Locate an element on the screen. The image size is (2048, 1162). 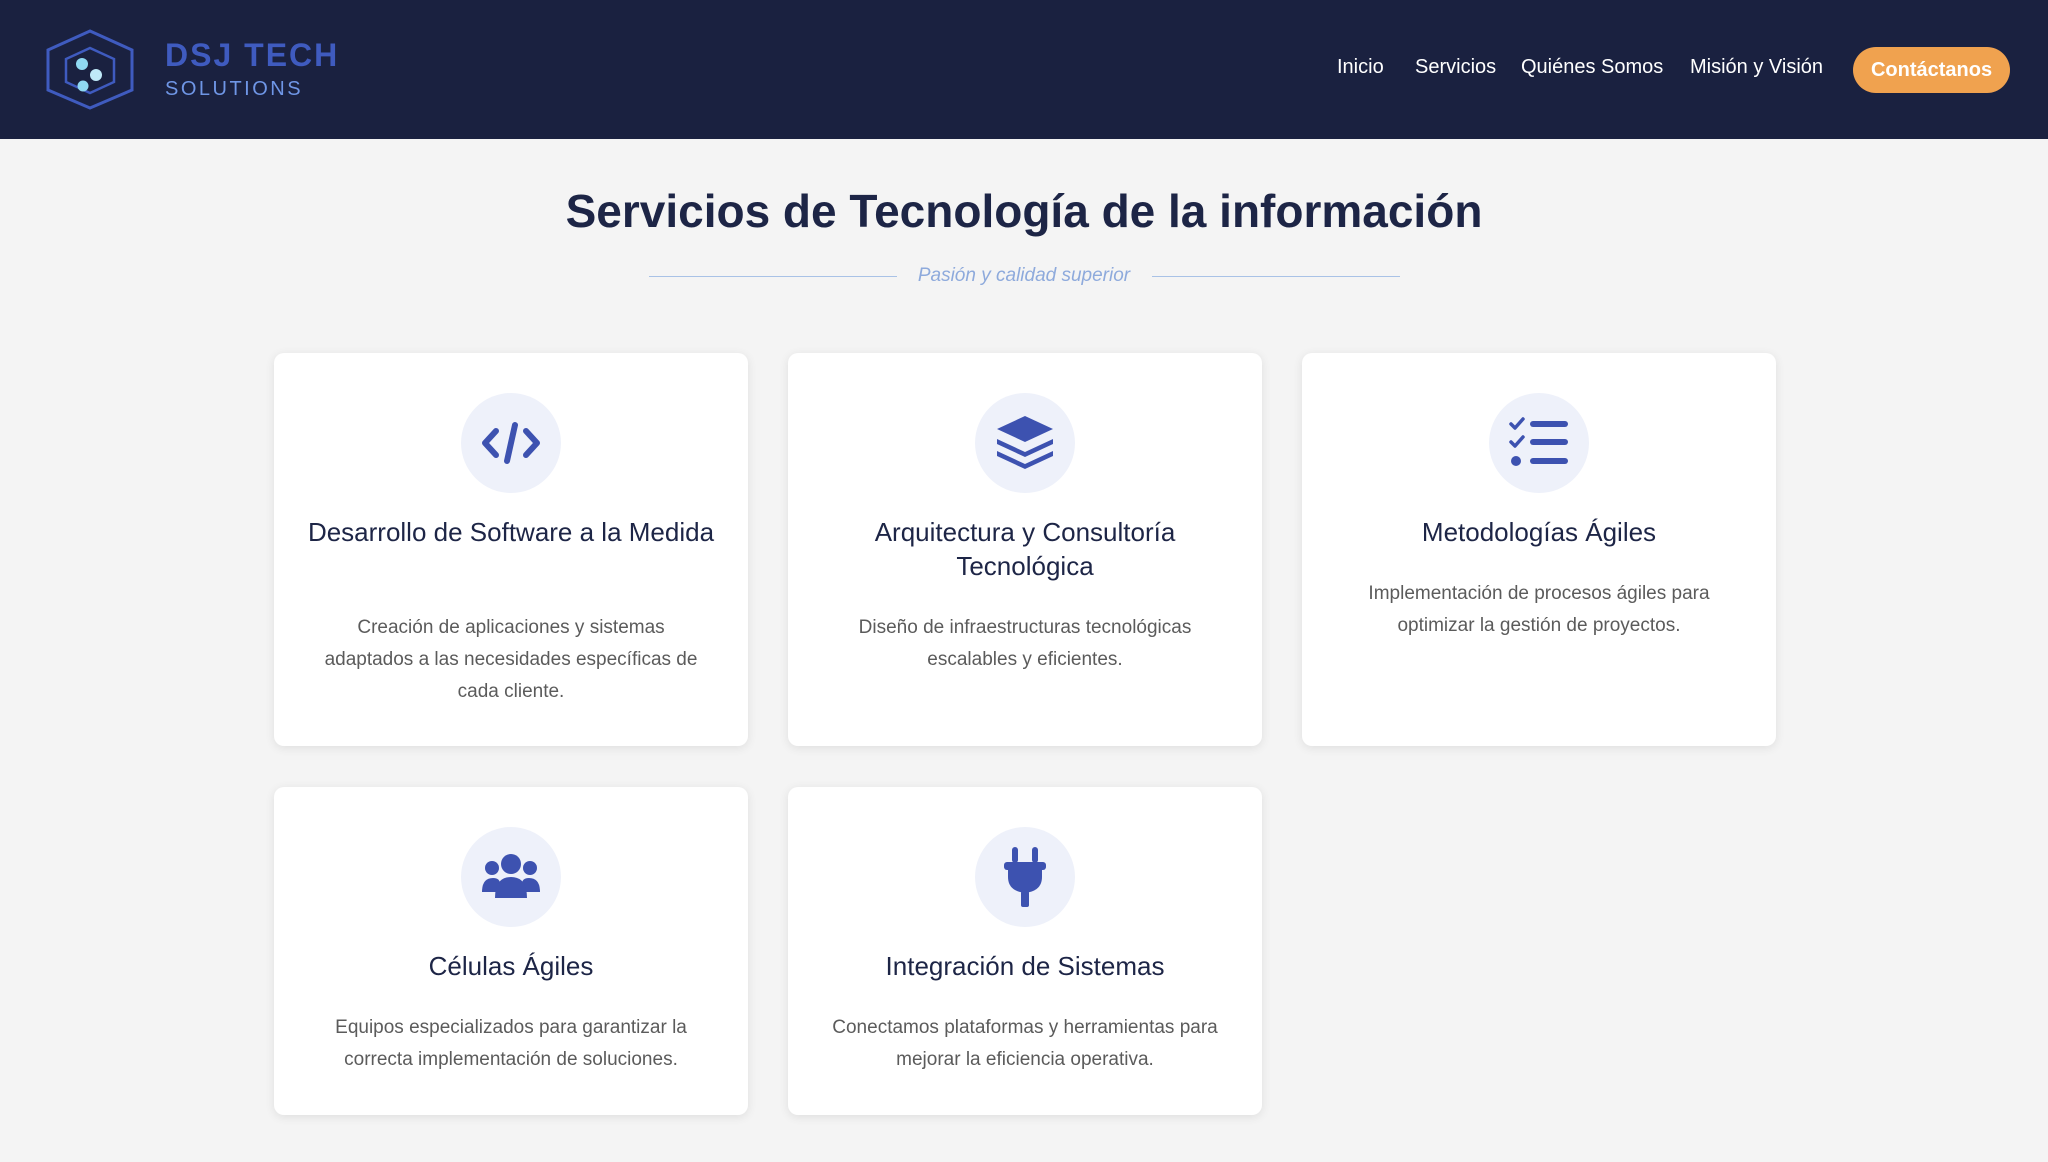
brand-name: DSJ TECH is located at coordinates (252, 55).